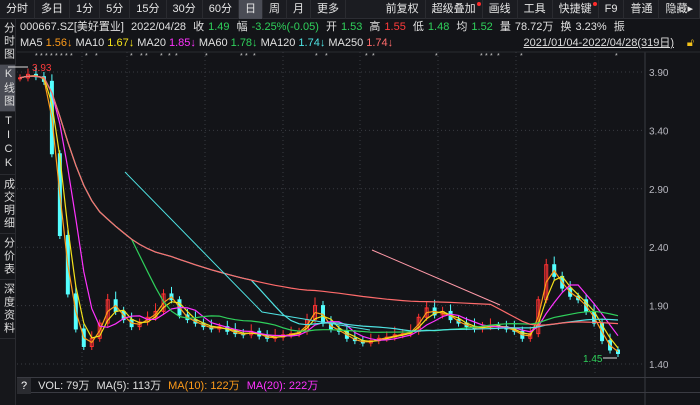 Image resolution: width=700 pixels, height=405 pixels. Describe the element at coordinates (129, 386) in the screenshot. I see `vol-ma5: MA(5): 113万` at that location.